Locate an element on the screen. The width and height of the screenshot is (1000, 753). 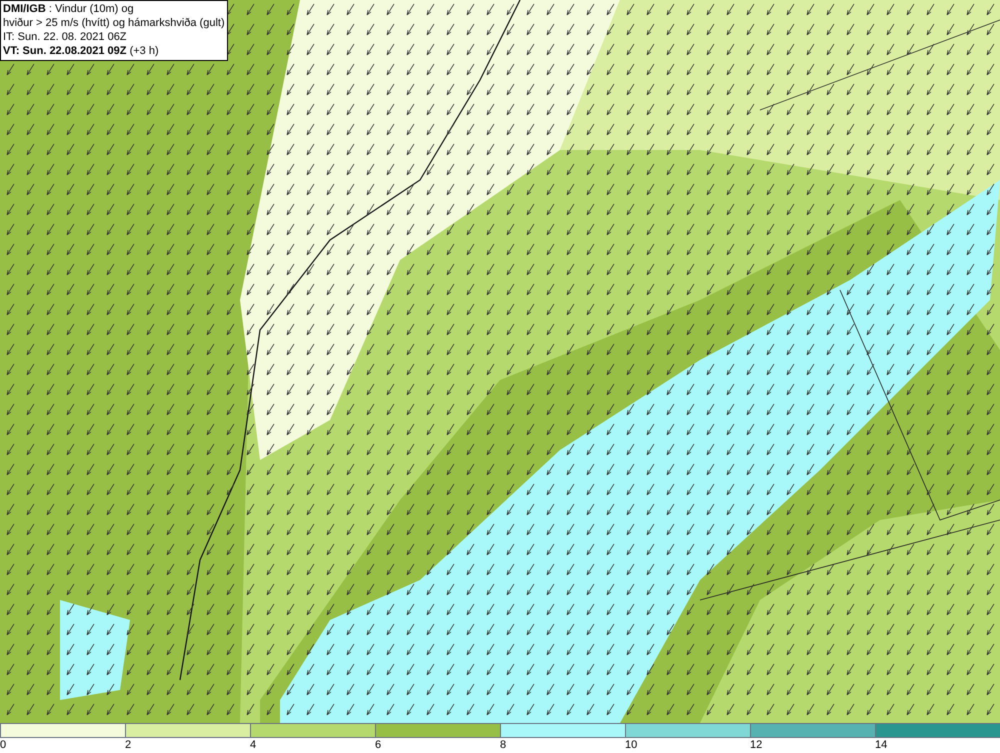
legend-label: 6 is located at coordinates (378, 745).